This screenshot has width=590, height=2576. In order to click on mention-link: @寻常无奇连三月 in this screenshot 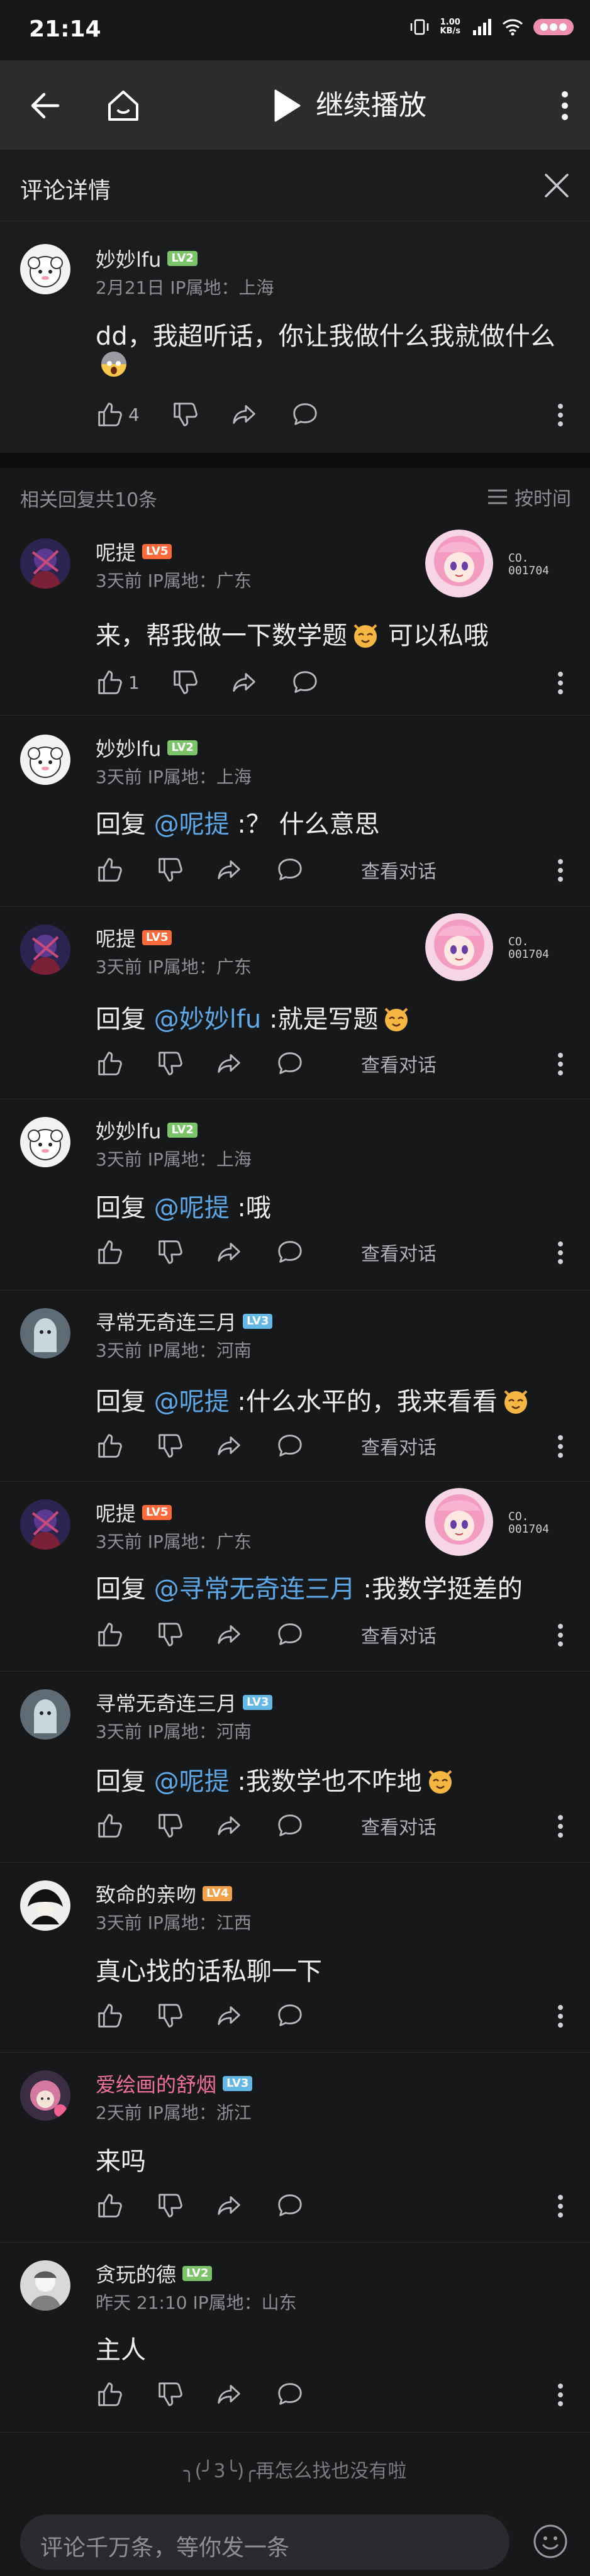, I will do `click(254, 1589)`.